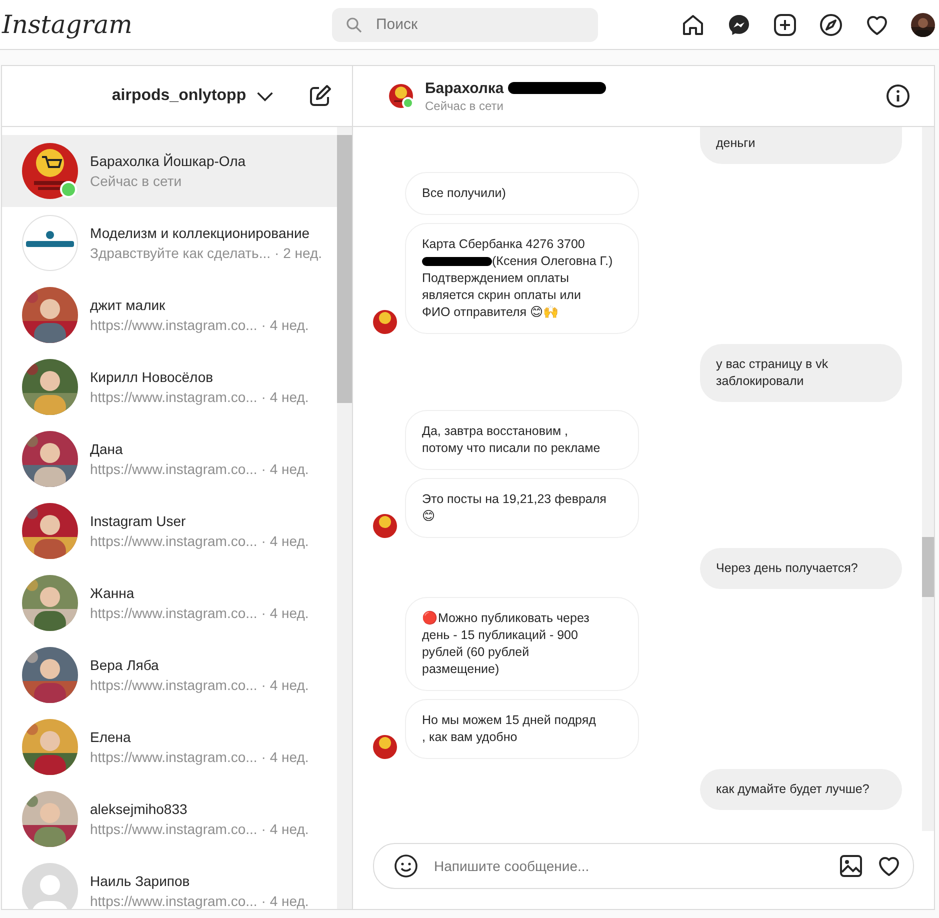  What do you see at coordinates (464, 88) in the screenshot?
I see `chat-title: Барахолка` at bounding box center [464, 88].